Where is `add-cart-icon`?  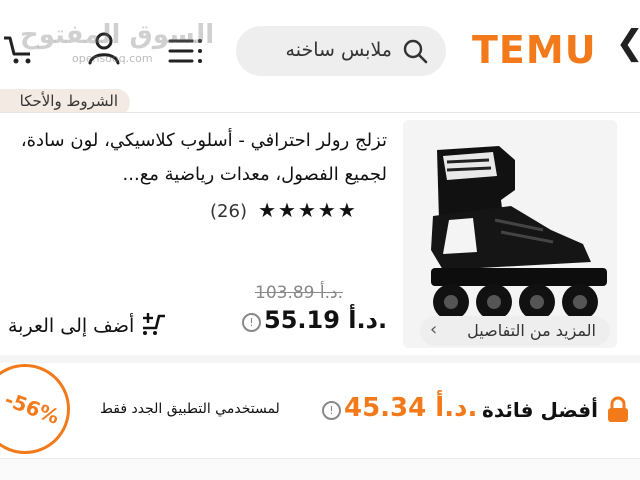 add-cart-icon is located at coordinates (150, 324).